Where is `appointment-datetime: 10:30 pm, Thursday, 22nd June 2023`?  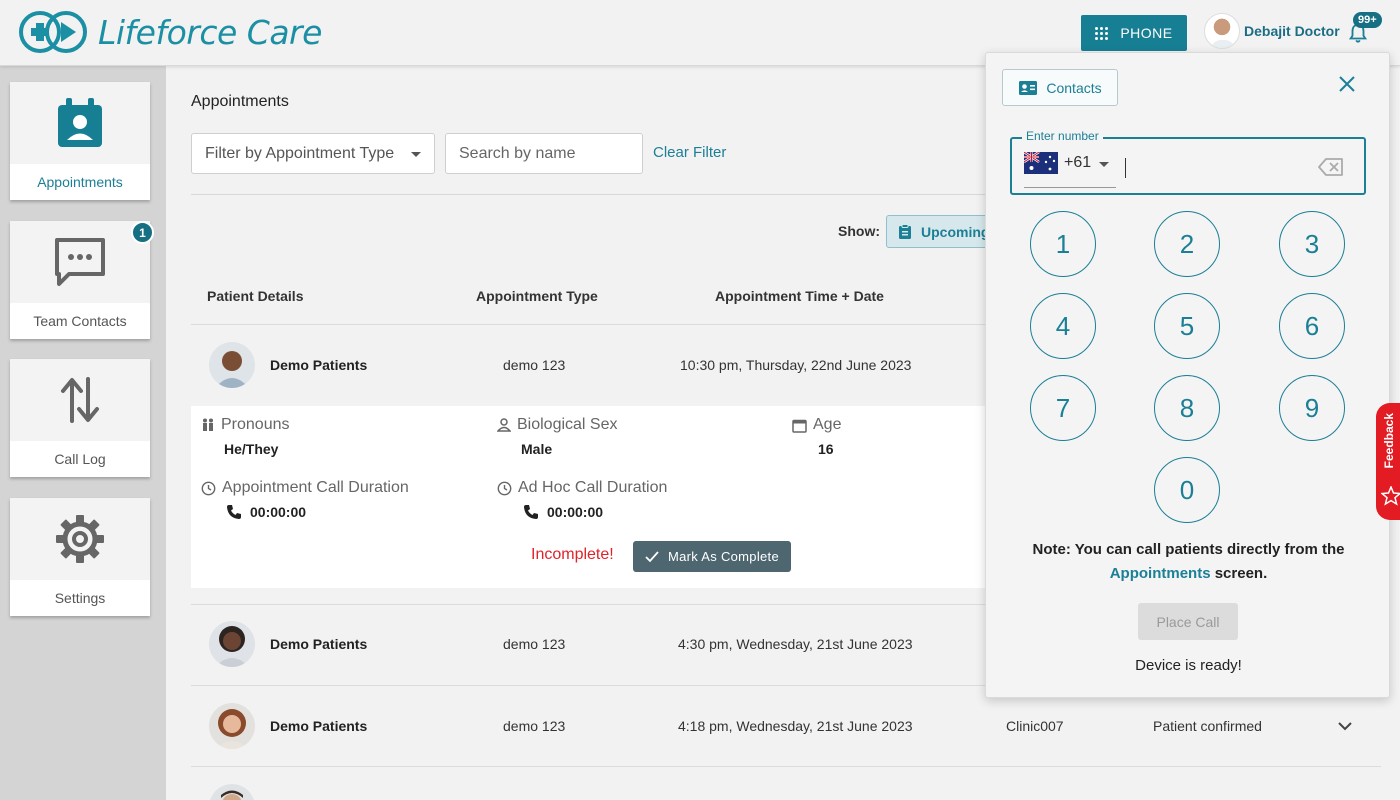 appointment-datetime: 10:30 pm, Thursday, 22nd June 2023 is located at coordinates (796, 365).